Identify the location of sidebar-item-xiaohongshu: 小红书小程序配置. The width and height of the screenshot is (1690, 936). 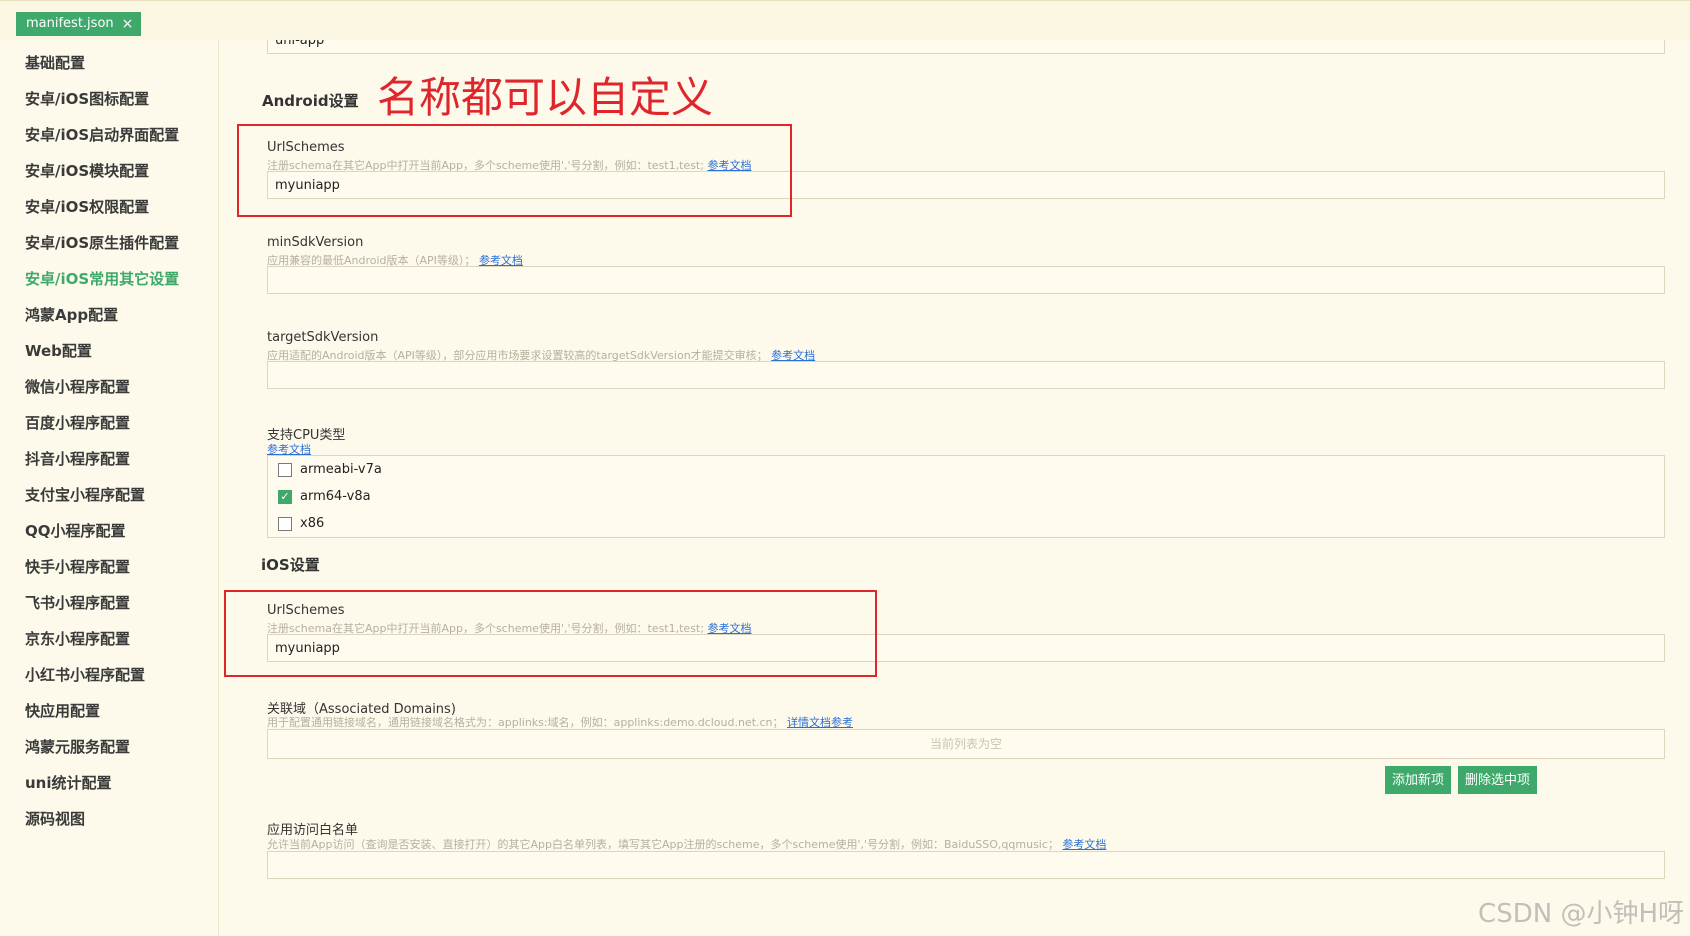
(85, 674).